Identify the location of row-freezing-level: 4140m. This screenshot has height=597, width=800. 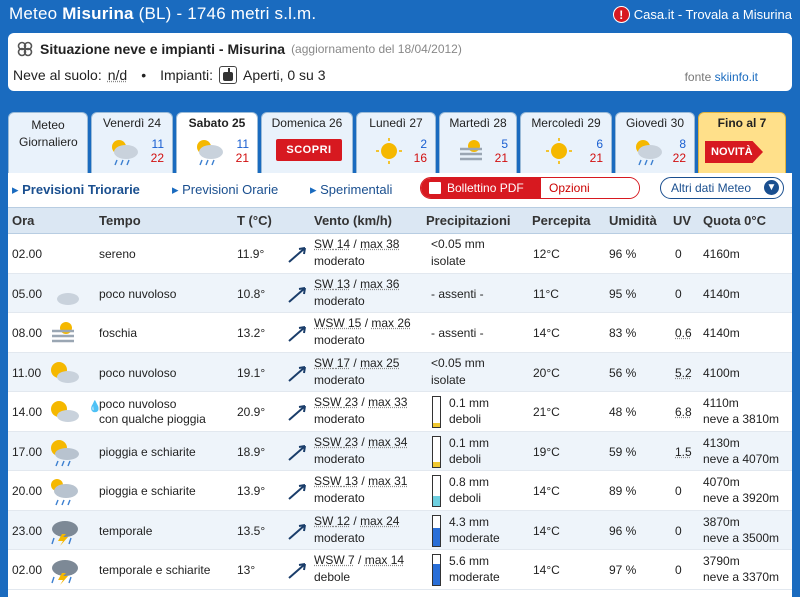
(721, 333).